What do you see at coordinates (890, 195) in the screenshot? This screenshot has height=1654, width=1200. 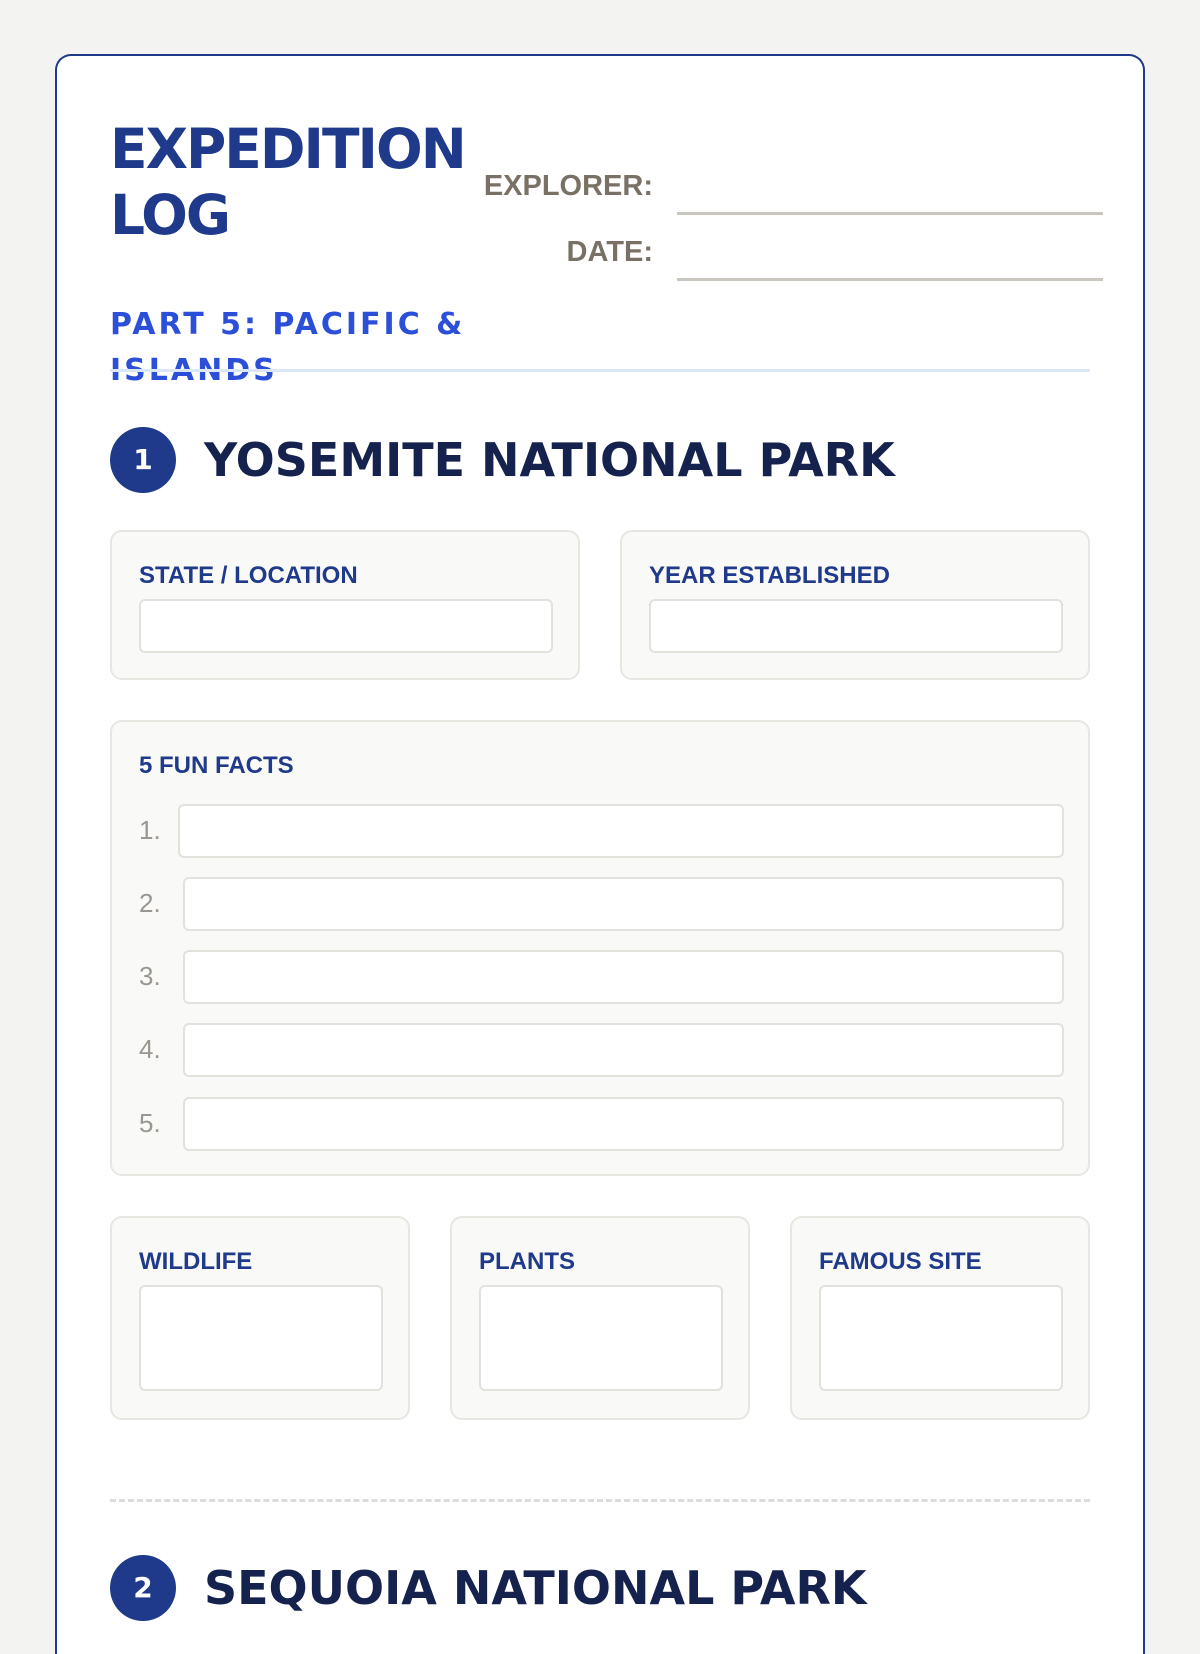 I see `explorer-field` at bounding box center [890, 195].